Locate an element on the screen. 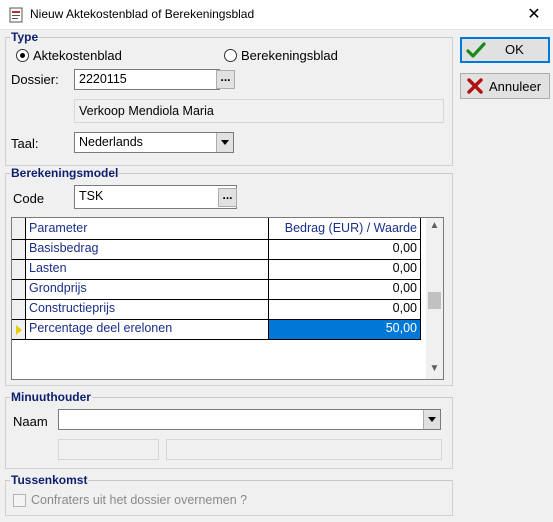  cancel-button: Annuleer is located at coordinates (505, 86).